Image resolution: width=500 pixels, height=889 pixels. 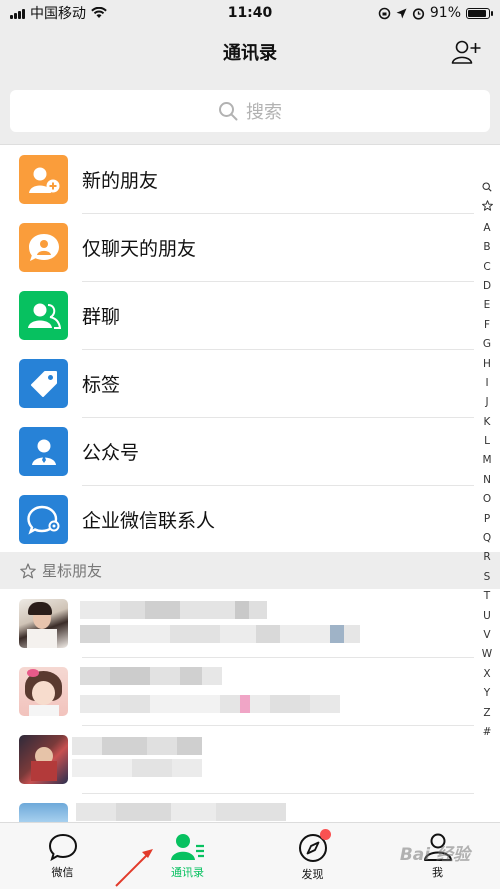 I want to click on contacts-icon, so click(x=187, y=847).